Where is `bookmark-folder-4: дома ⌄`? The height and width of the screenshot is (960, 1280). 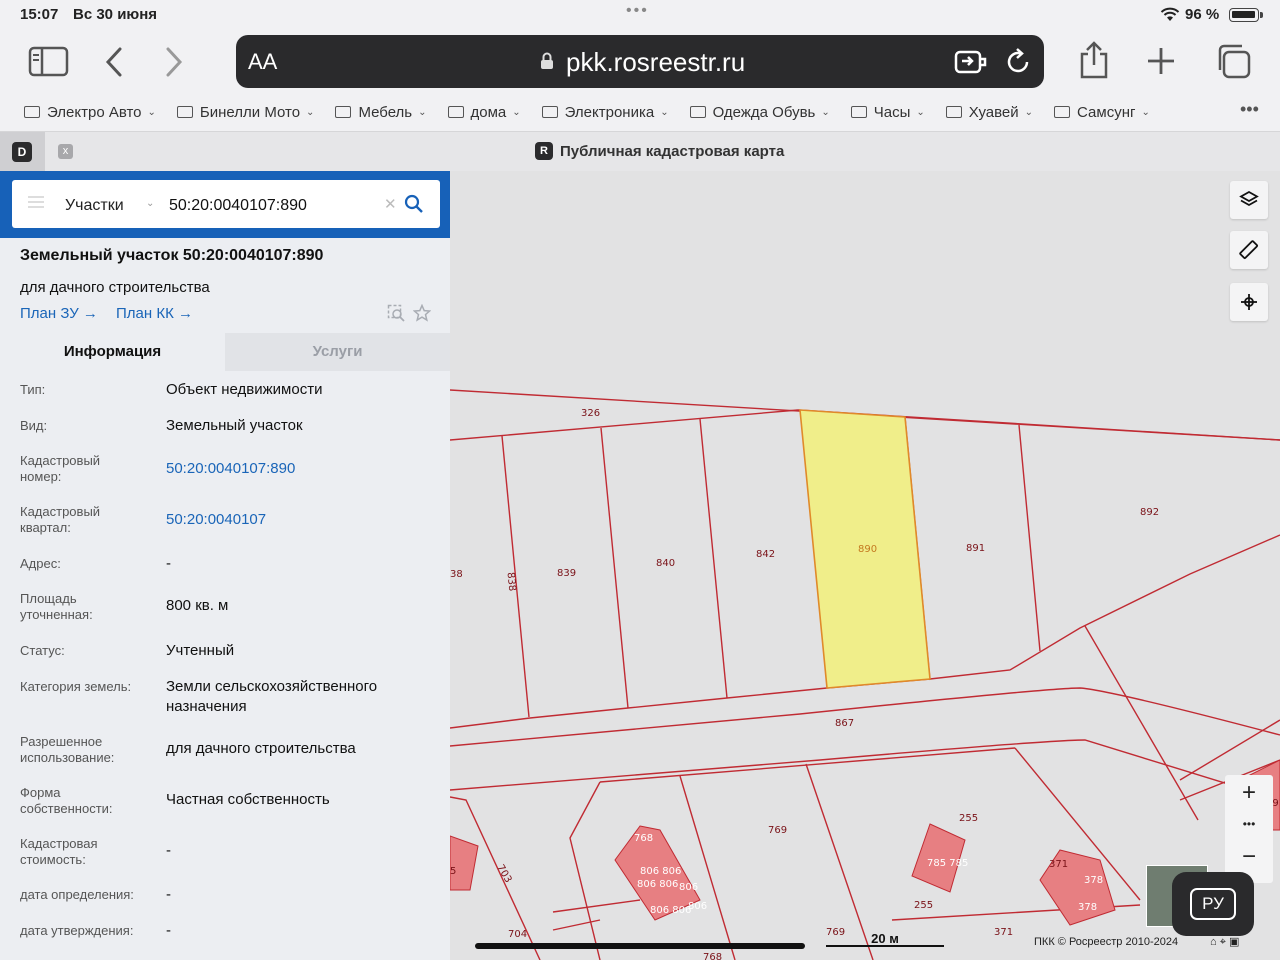
bookmark-folder-4: дома ⌄ is located at coordinates (484, 112).